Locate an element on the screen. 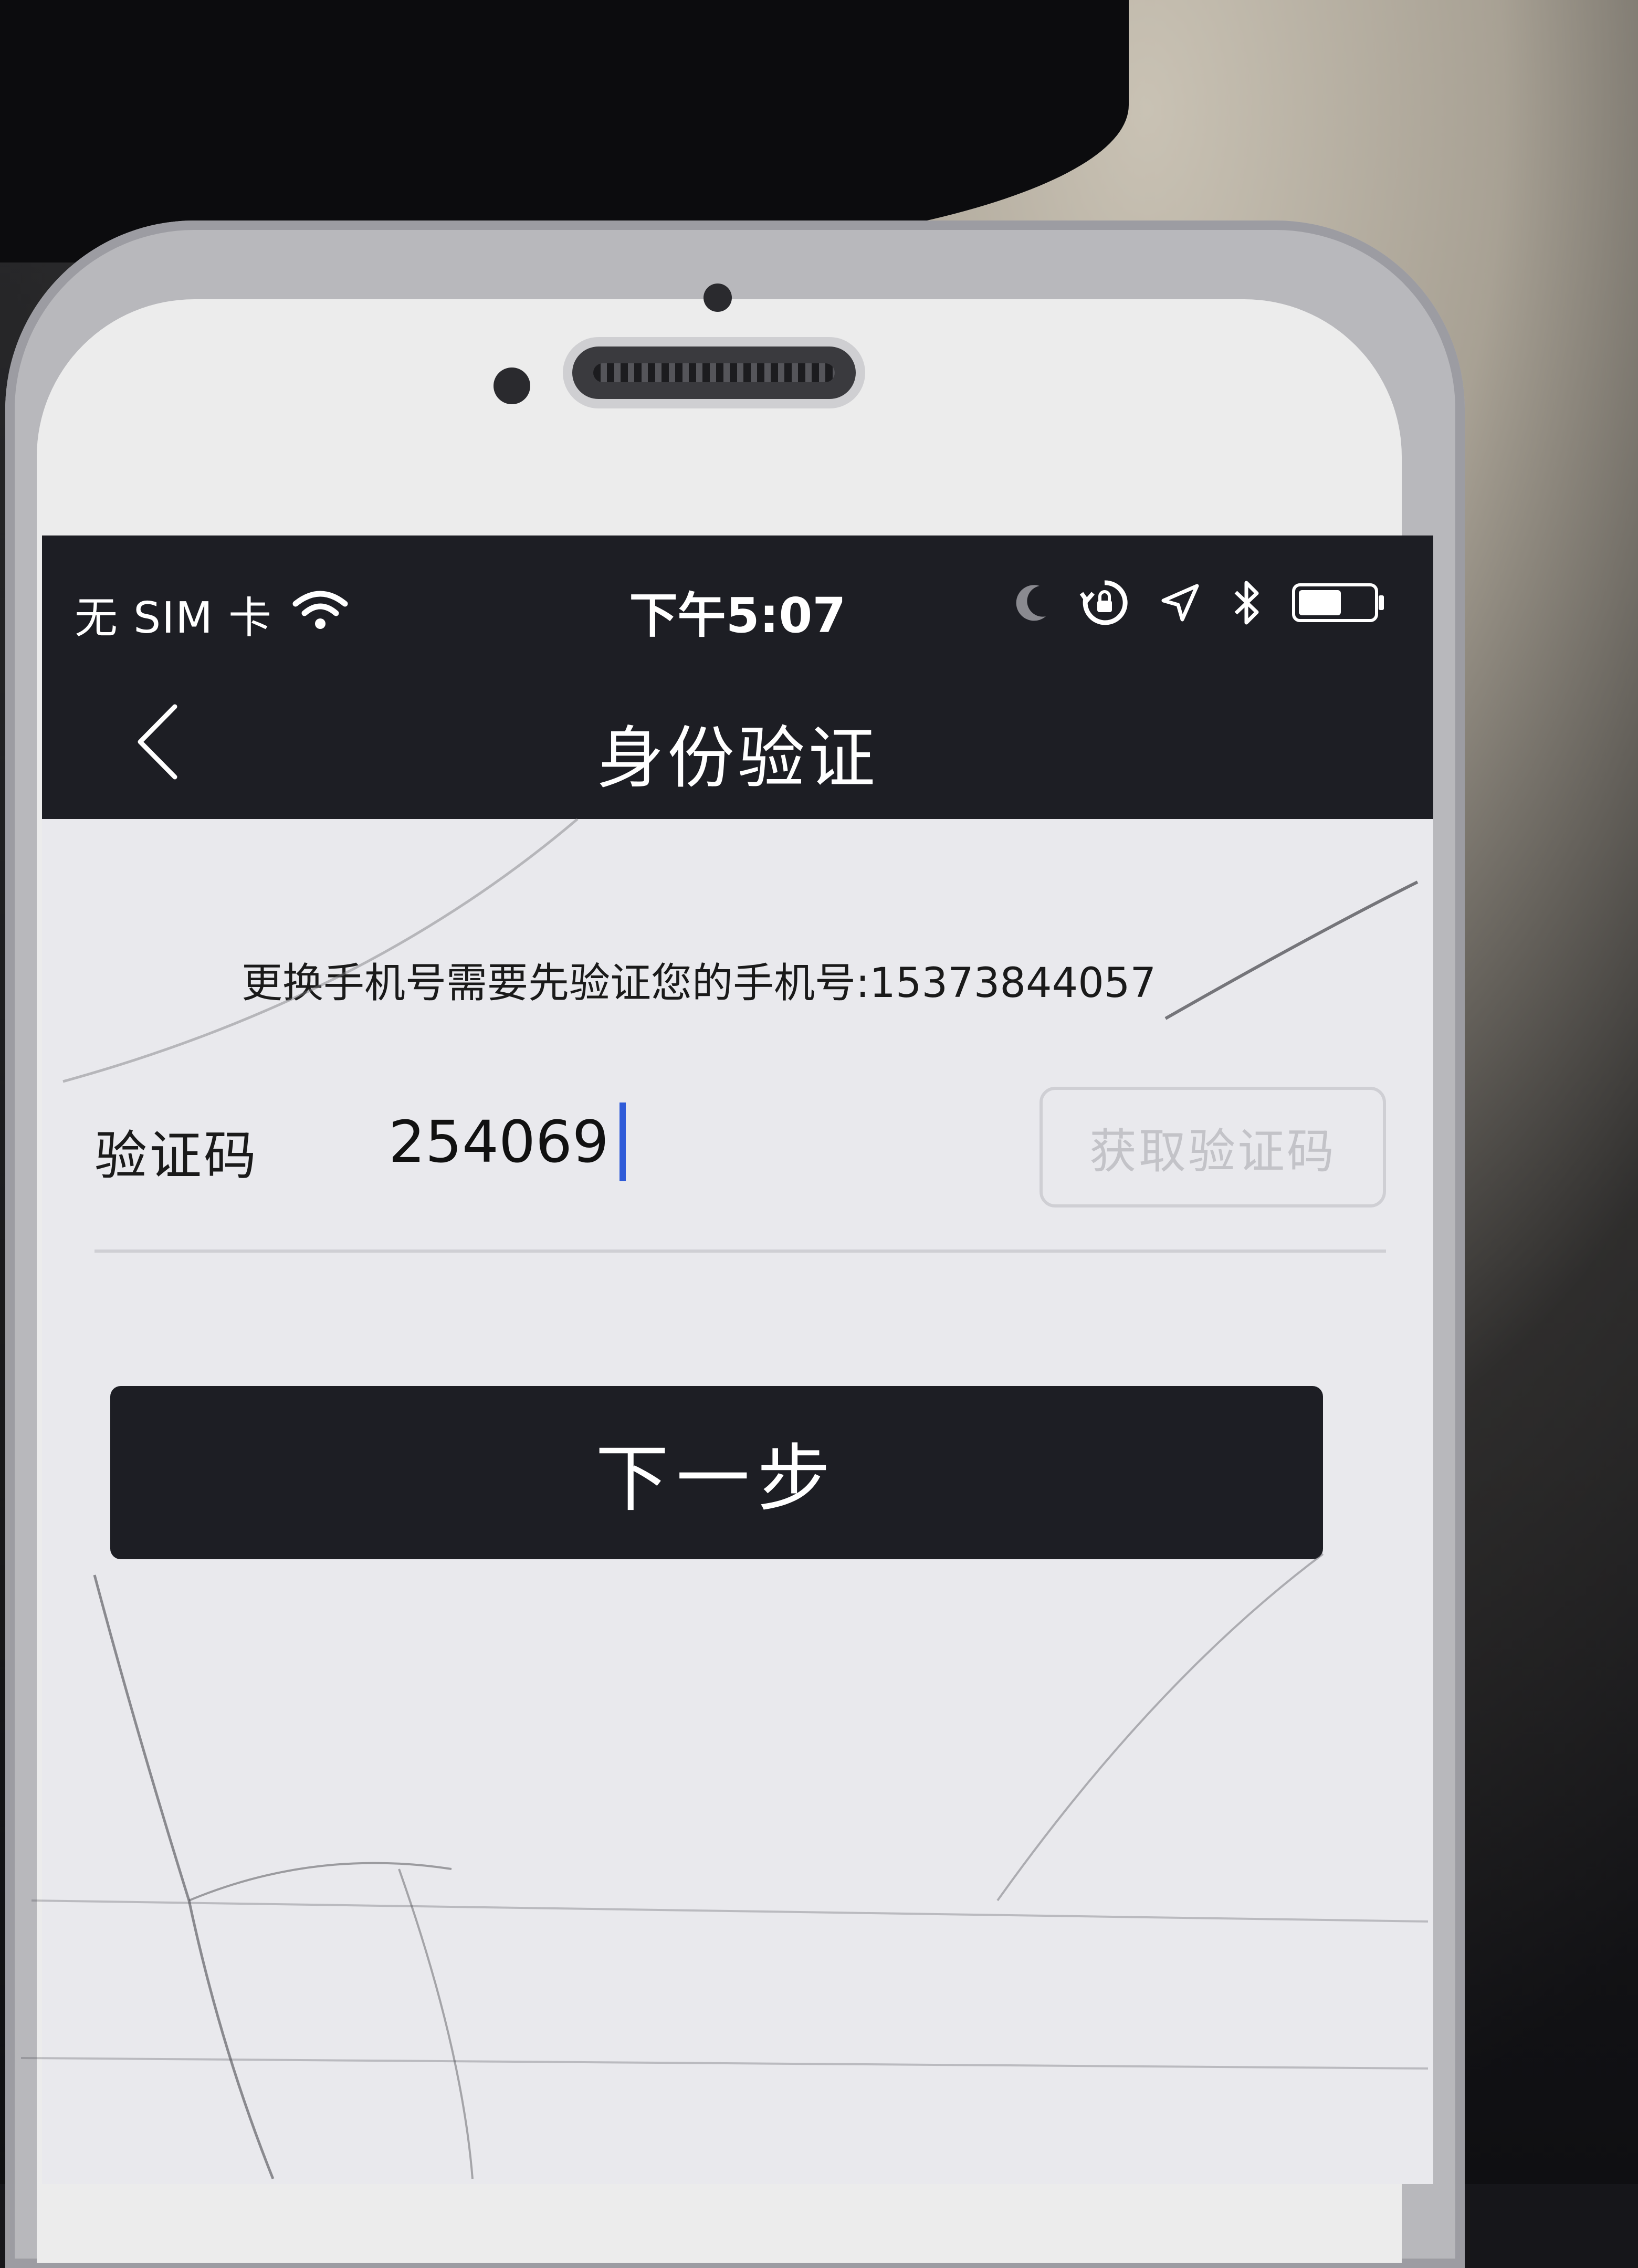 The width and height of the screenshot is (1638, 2268). input-divider is located at coordinates (740, 1251).